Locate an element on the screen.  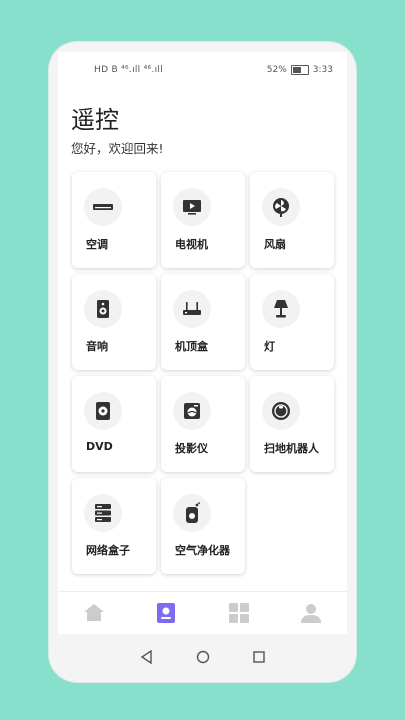
tab-home is located at coordinates (94, 613).